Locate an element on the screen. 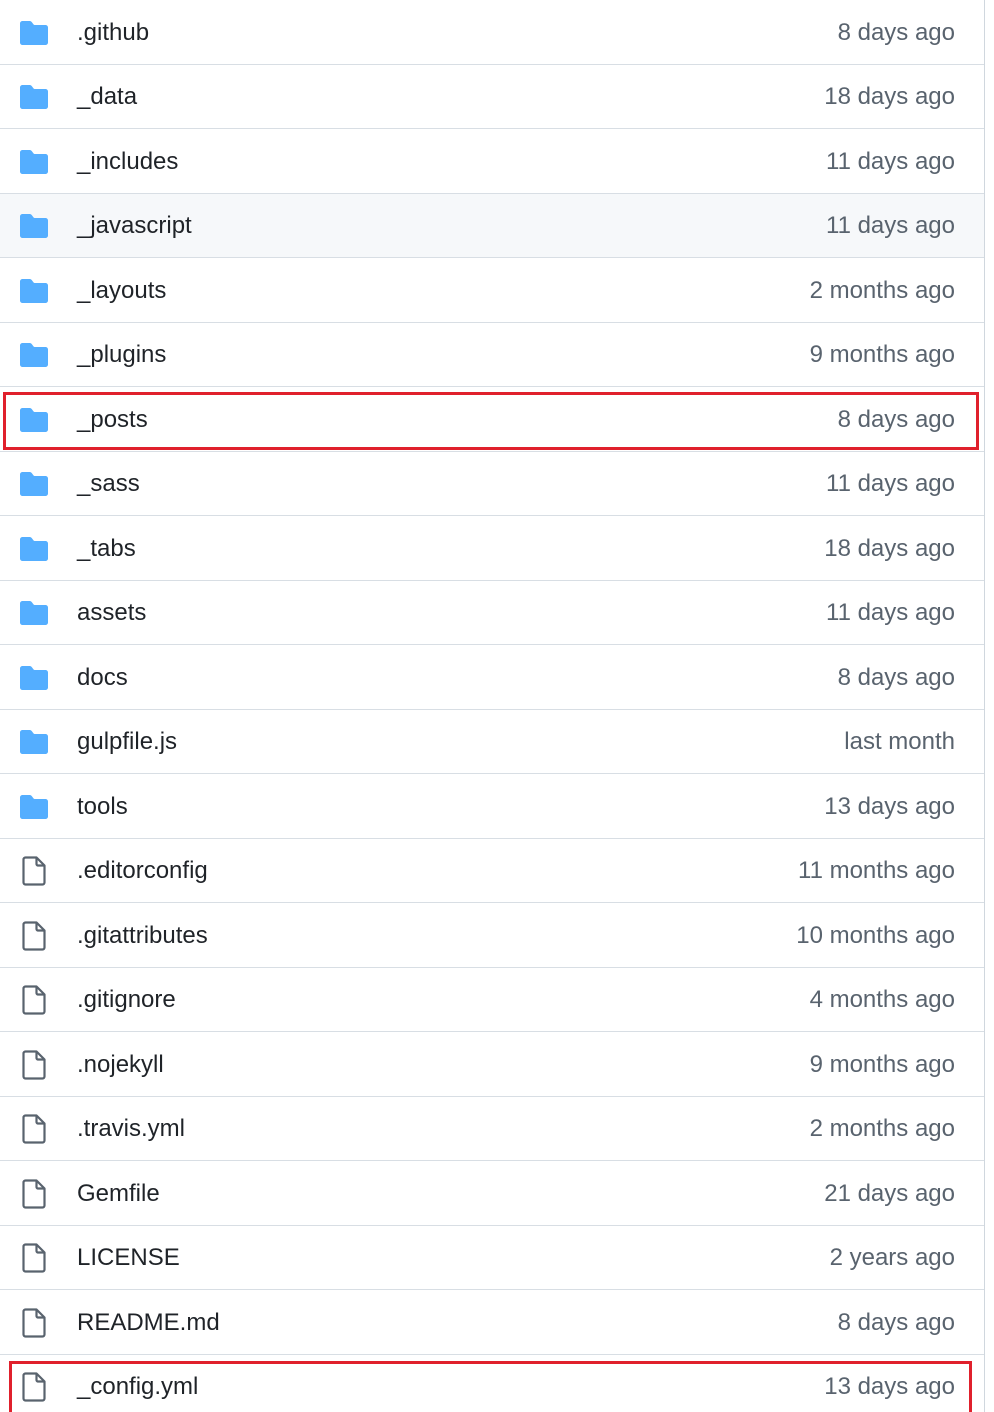 The width and height of the screenshot is (994, 1412). file-row: LICENSE 2 years ago is located at coordinates (492, 1258).